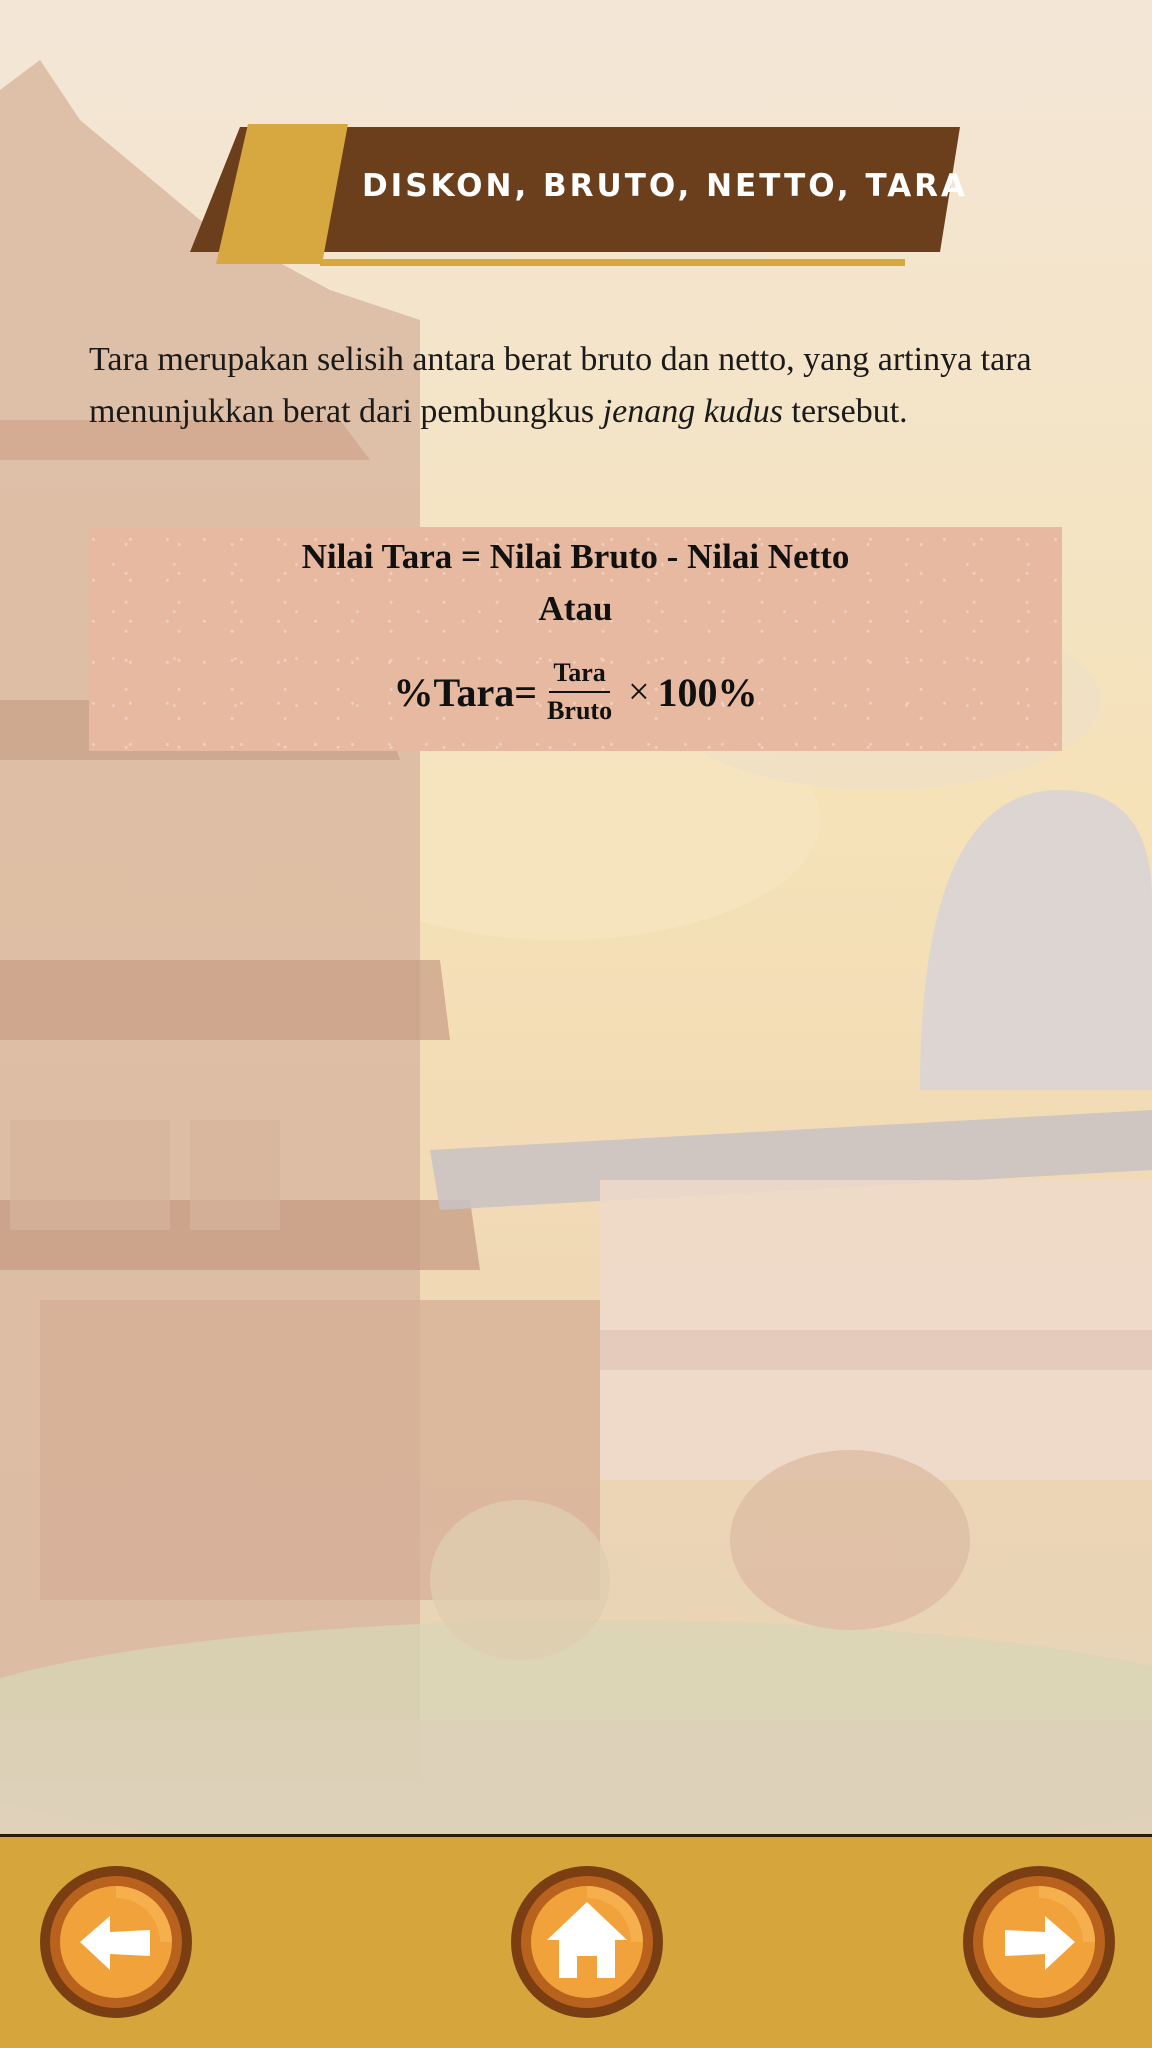 The height and width of the screenshot is (2048, 1152). Describe the element at coordinates (665, 186) in the screenshot. I see `page-title: DISKON, BRUTO, NETTO, TARA` at that location.